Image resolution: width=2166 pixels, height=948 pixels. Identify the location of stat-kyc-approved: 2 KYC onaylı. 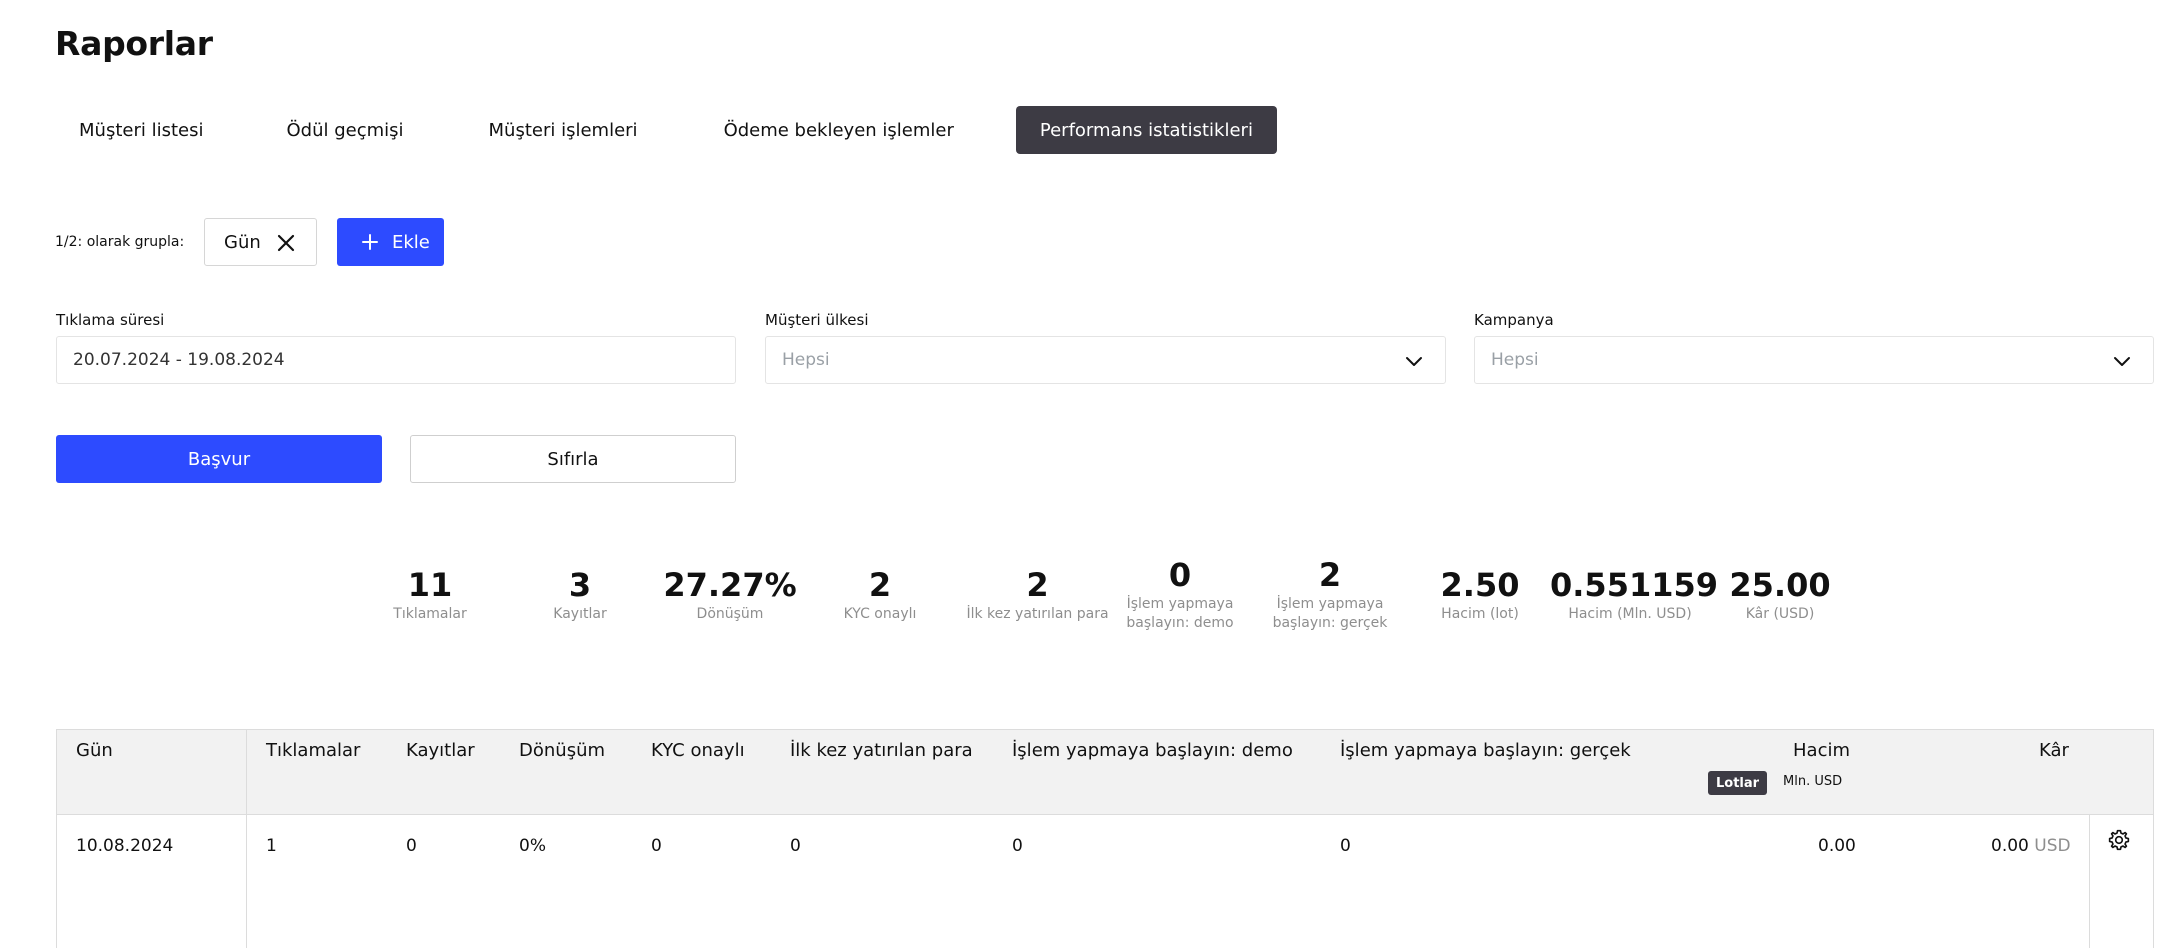
(880, 594).